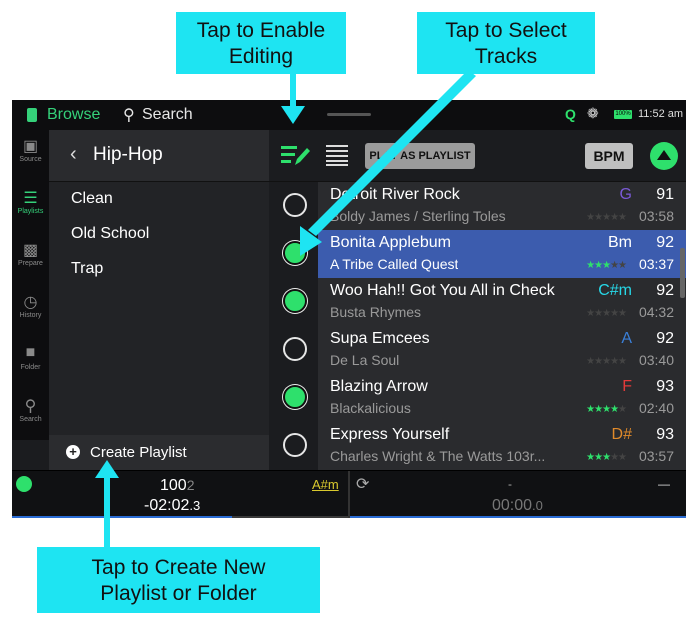 The image size is (690, 619). Describe the element at coordinates (510, 484) in the screenshot. I see `deck-2-bpm: -` at that location.